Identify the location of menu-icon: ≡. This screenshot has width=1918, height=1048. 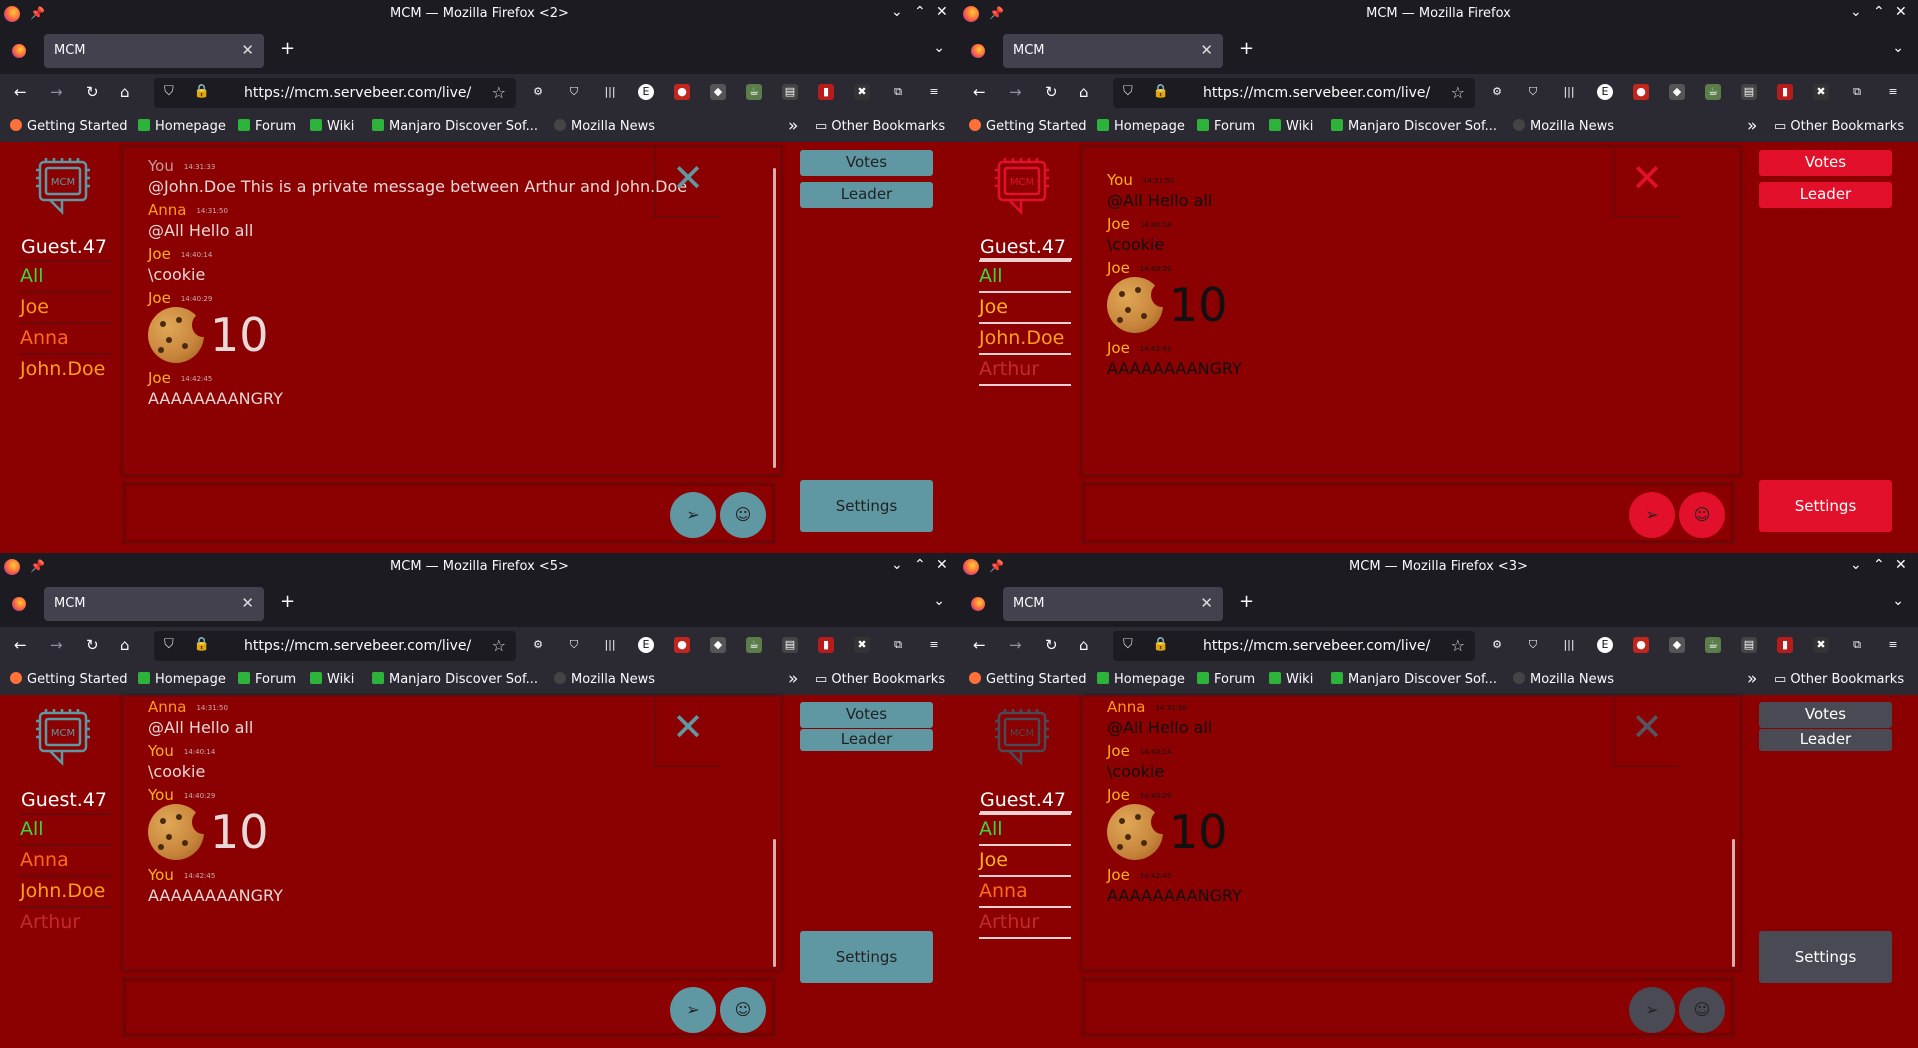
(1893, 645).